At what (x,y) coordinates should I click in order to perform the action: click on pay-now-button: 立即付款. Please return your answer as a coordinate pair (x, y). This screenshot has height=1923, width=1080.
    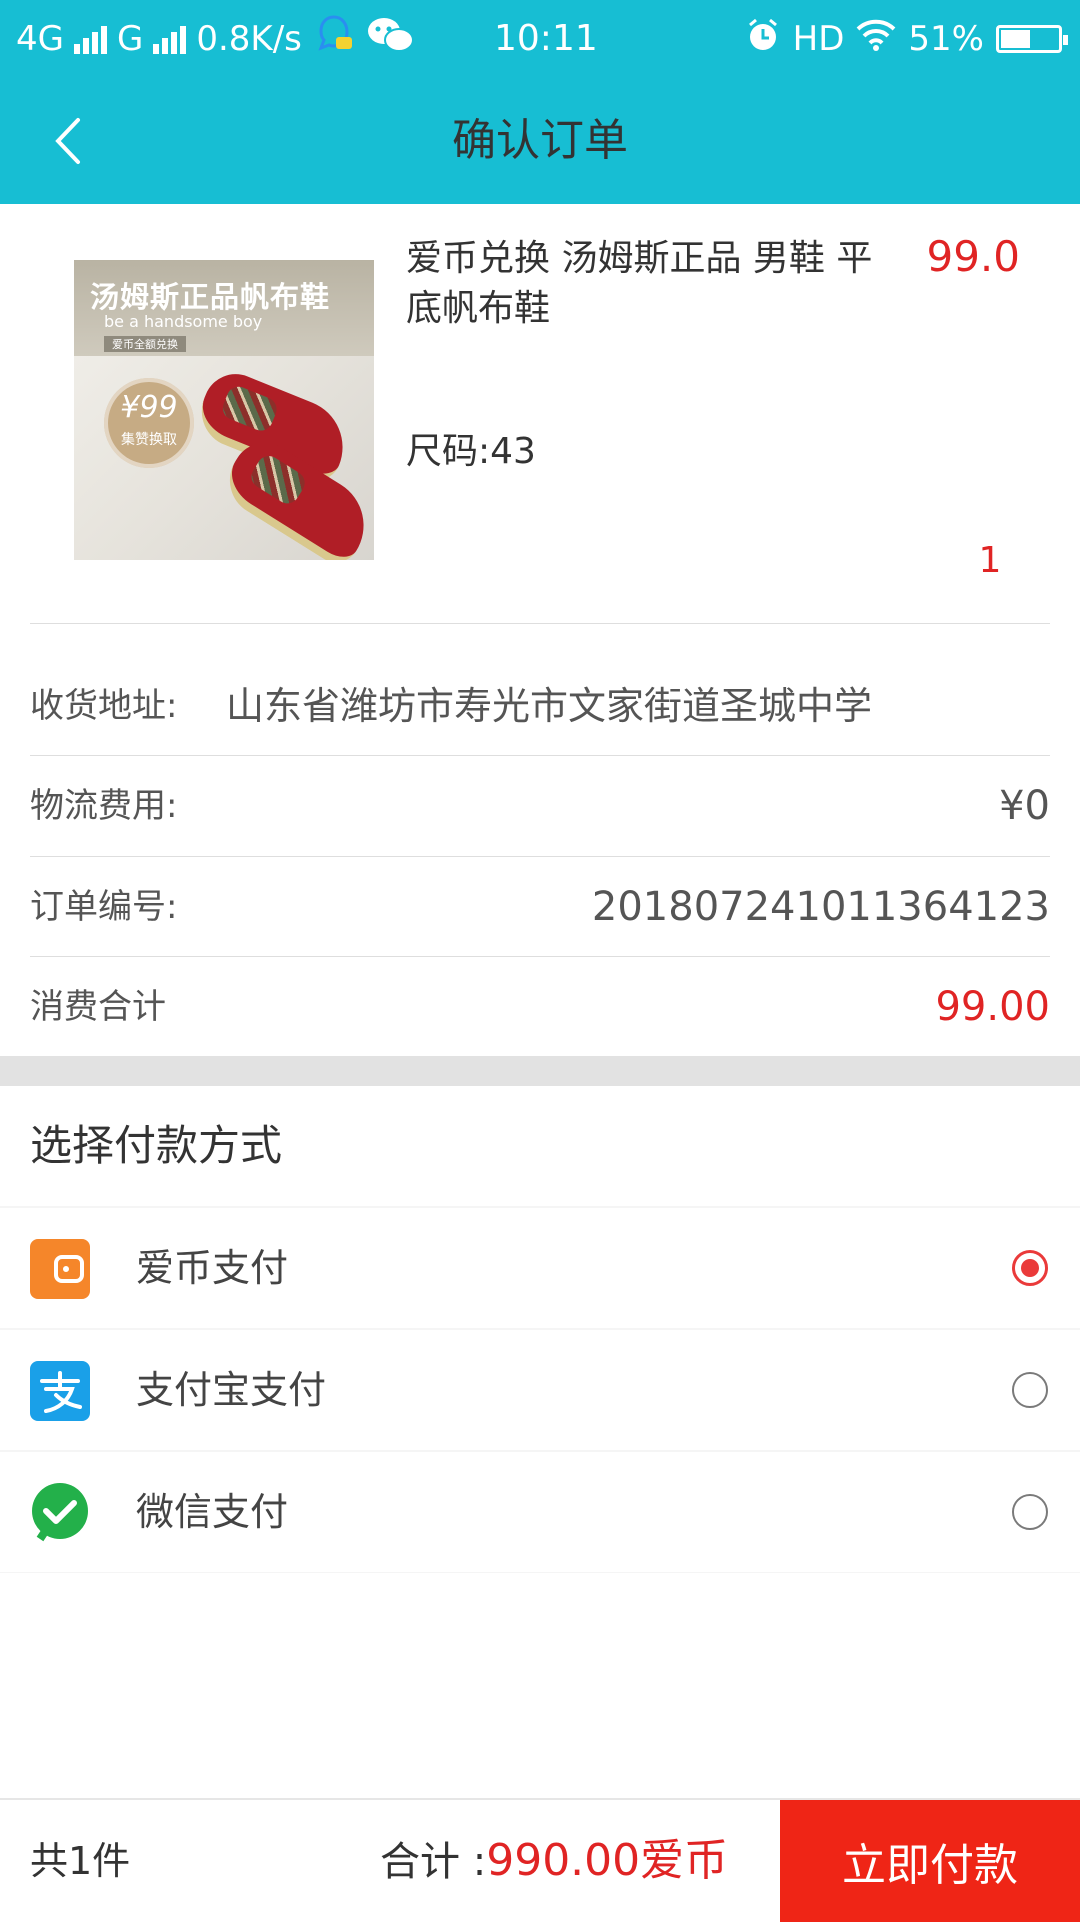
    Looking at the image, I should click on (930, 1861).